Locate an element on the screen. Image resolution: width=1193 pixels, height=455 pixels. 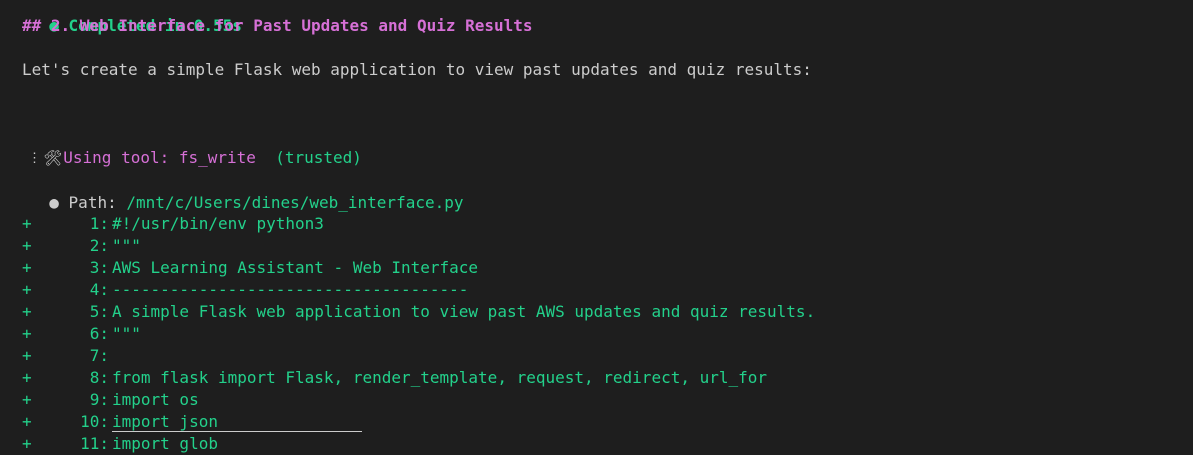
line-number: 6: is located at coordinates (99, 333).